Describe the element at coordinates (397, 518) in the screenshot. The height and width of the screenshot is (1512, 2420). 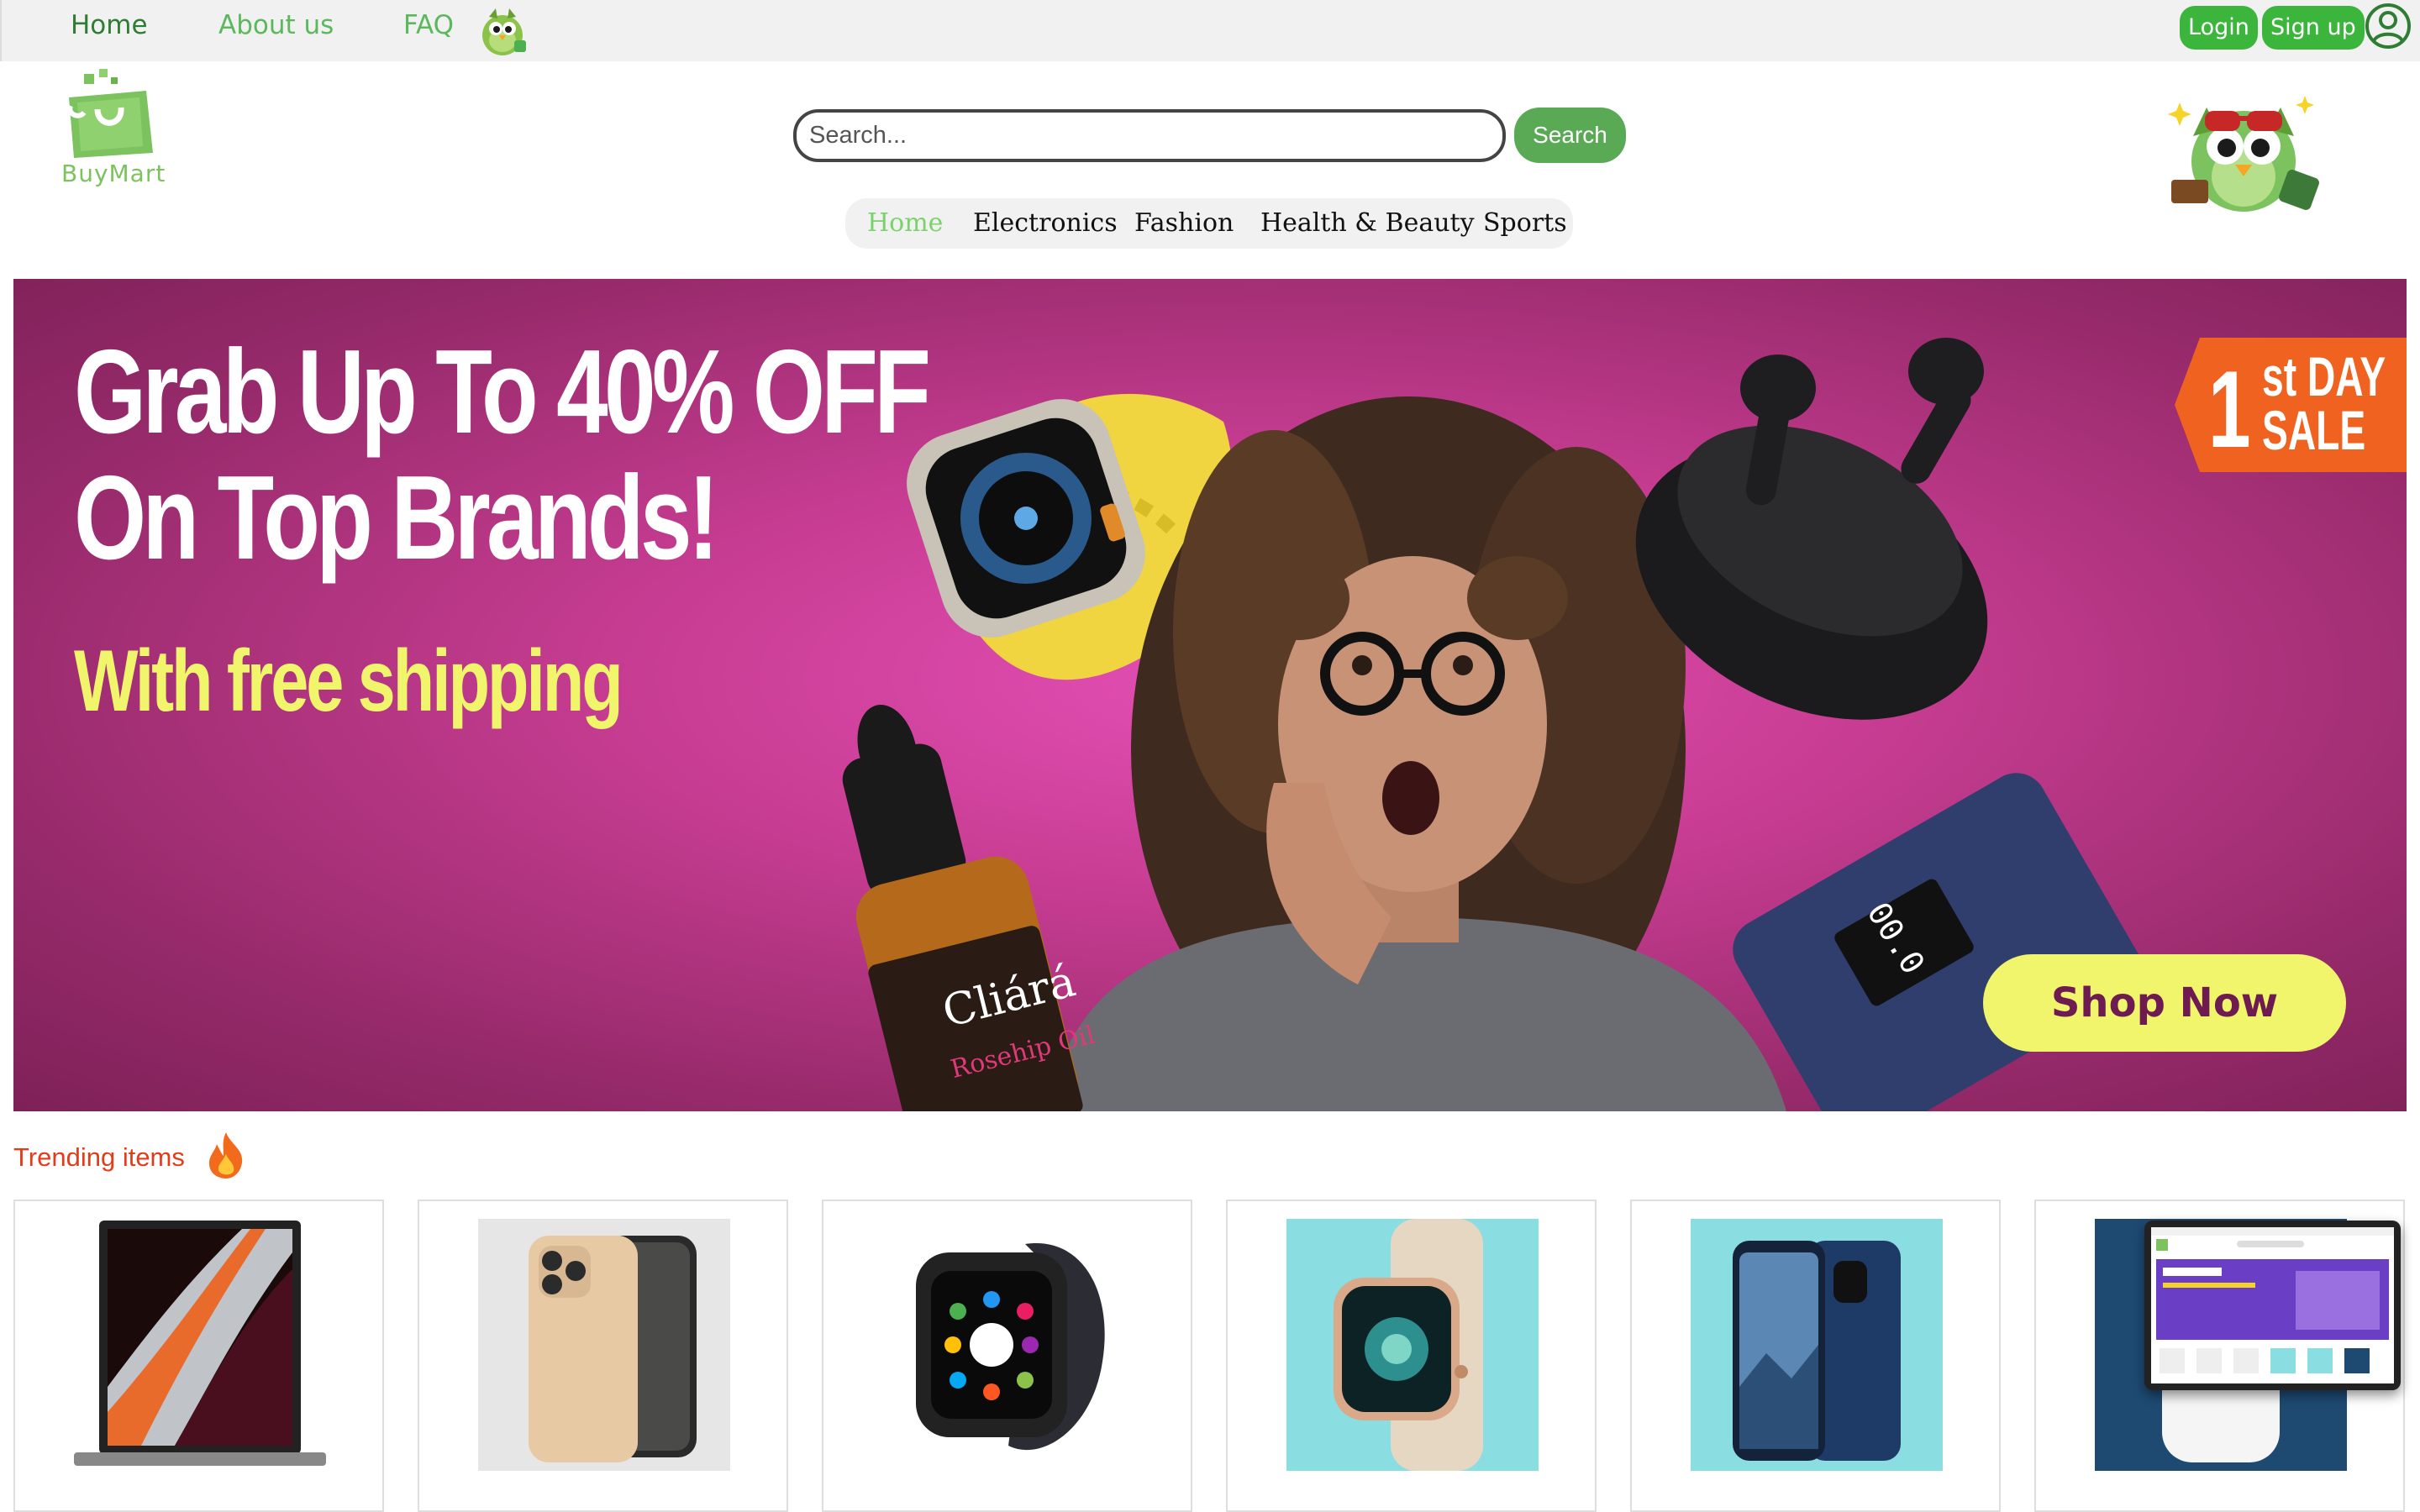
I see `banner-headline-line-2: On Top Brands!` at that location.